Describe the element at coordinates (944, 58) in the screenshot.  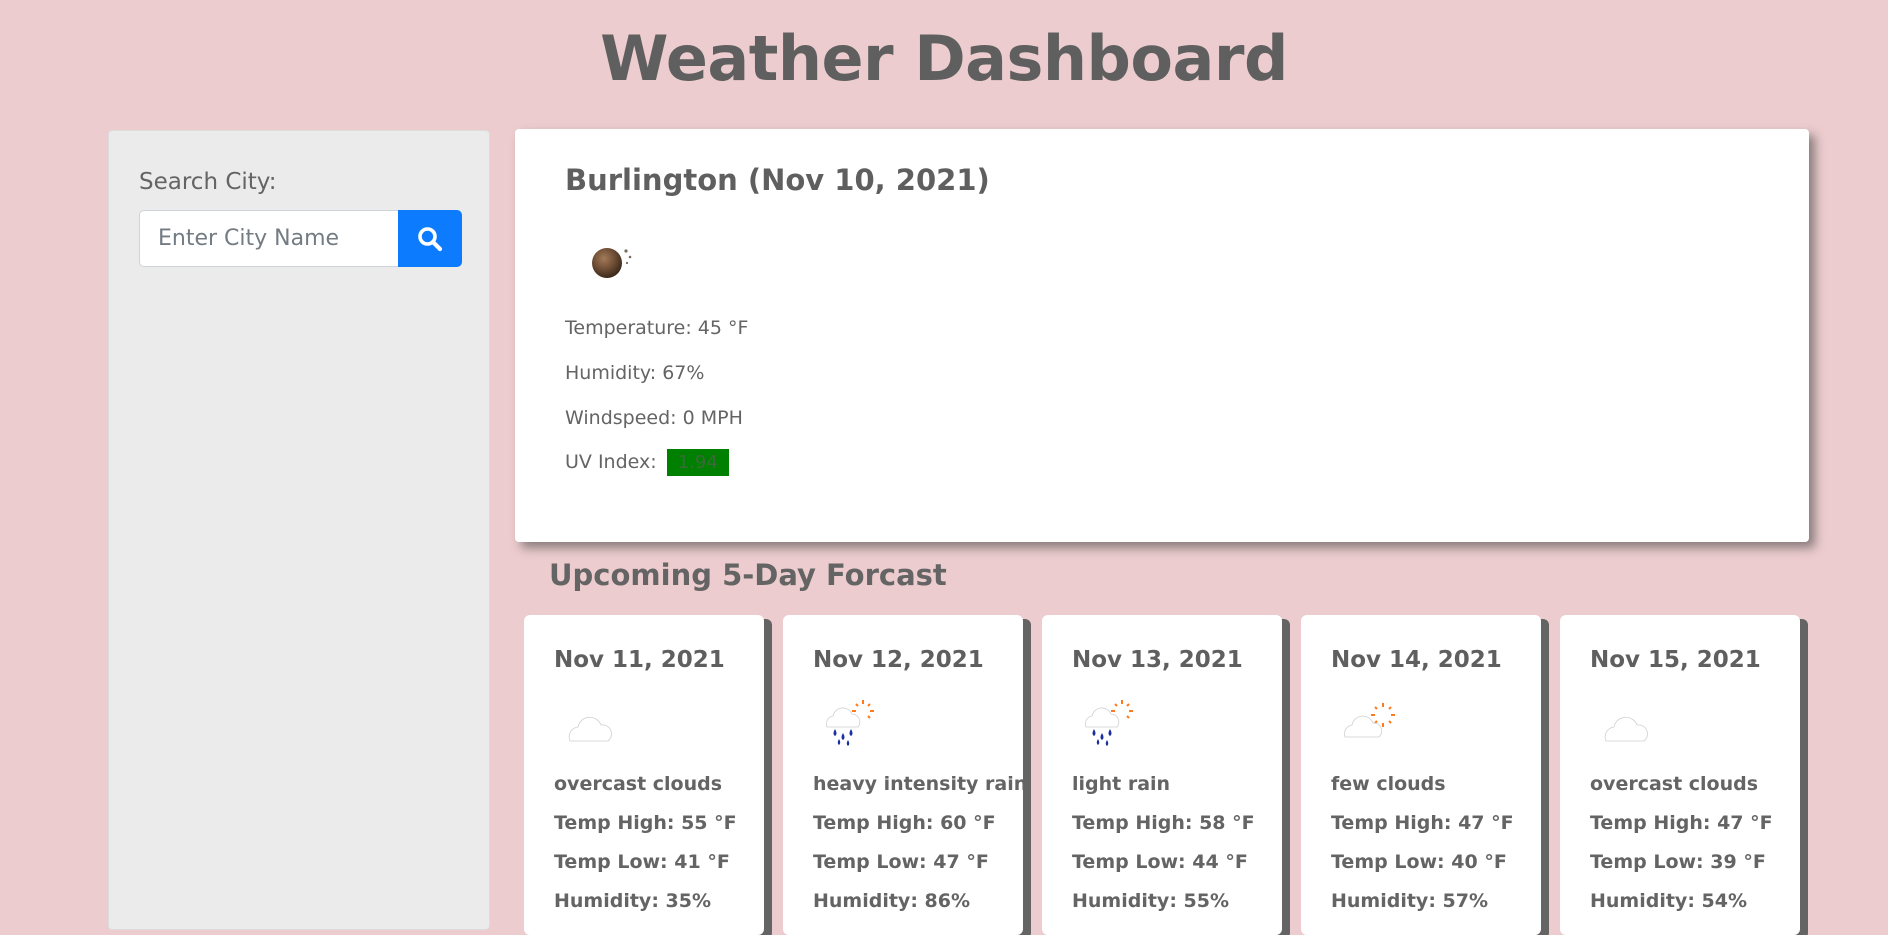
I see `page-title: Weather Dashboard` at that location.